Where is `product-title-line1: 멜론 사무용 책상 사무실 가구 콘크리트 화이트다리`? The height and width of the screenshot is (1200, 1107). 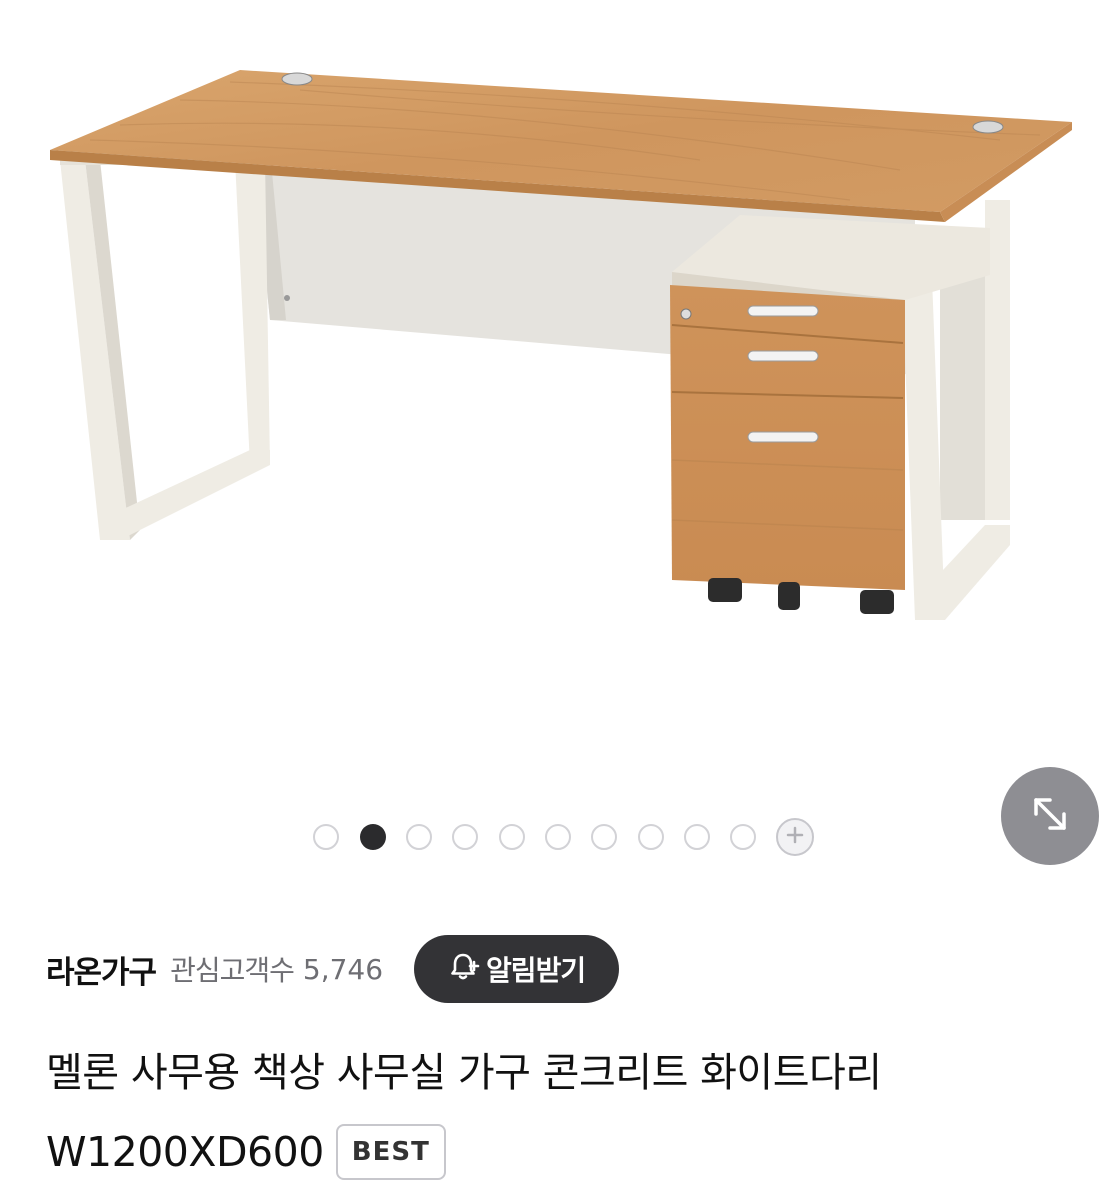
product-title-line1: 멜론 사무용 책상 사무실 가구 콘크리트 화이트다리 is located at coordinates (464, 1073).